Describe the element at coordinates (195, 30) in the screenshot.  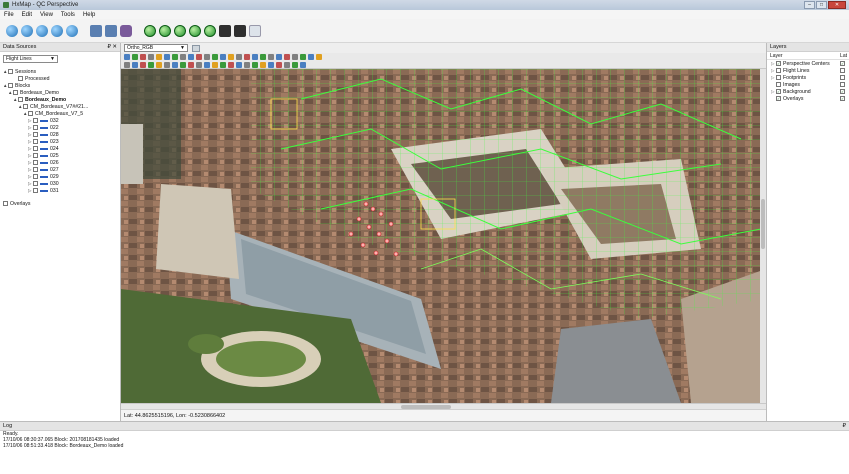
I see `process-3-icon` at that location.